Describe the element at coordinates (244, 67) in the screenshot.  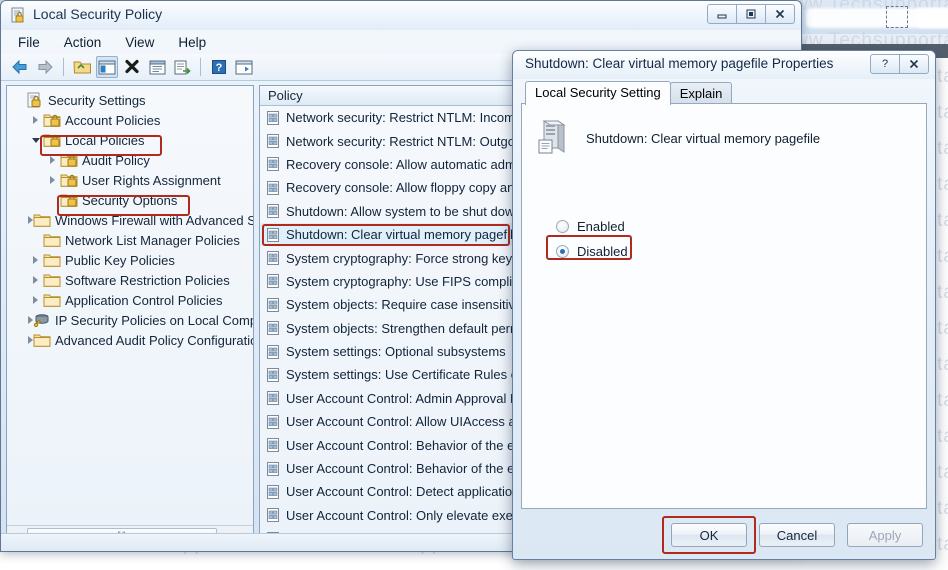
I see `view-options-icon` at that location.